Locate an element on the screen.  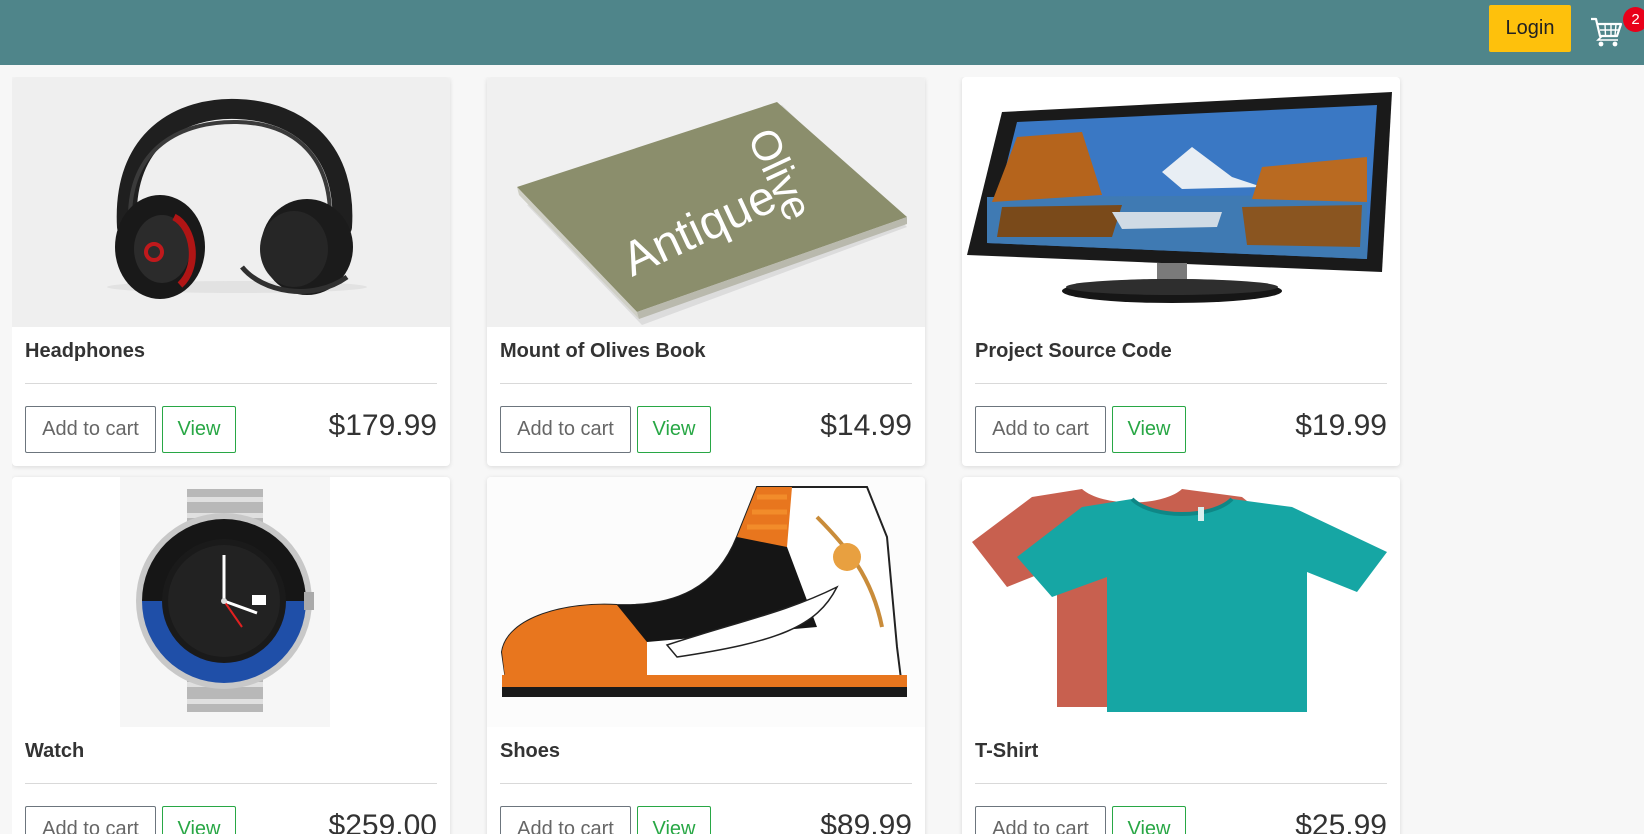
top-navbar: Login 2 is located at coordinates (822, 32).